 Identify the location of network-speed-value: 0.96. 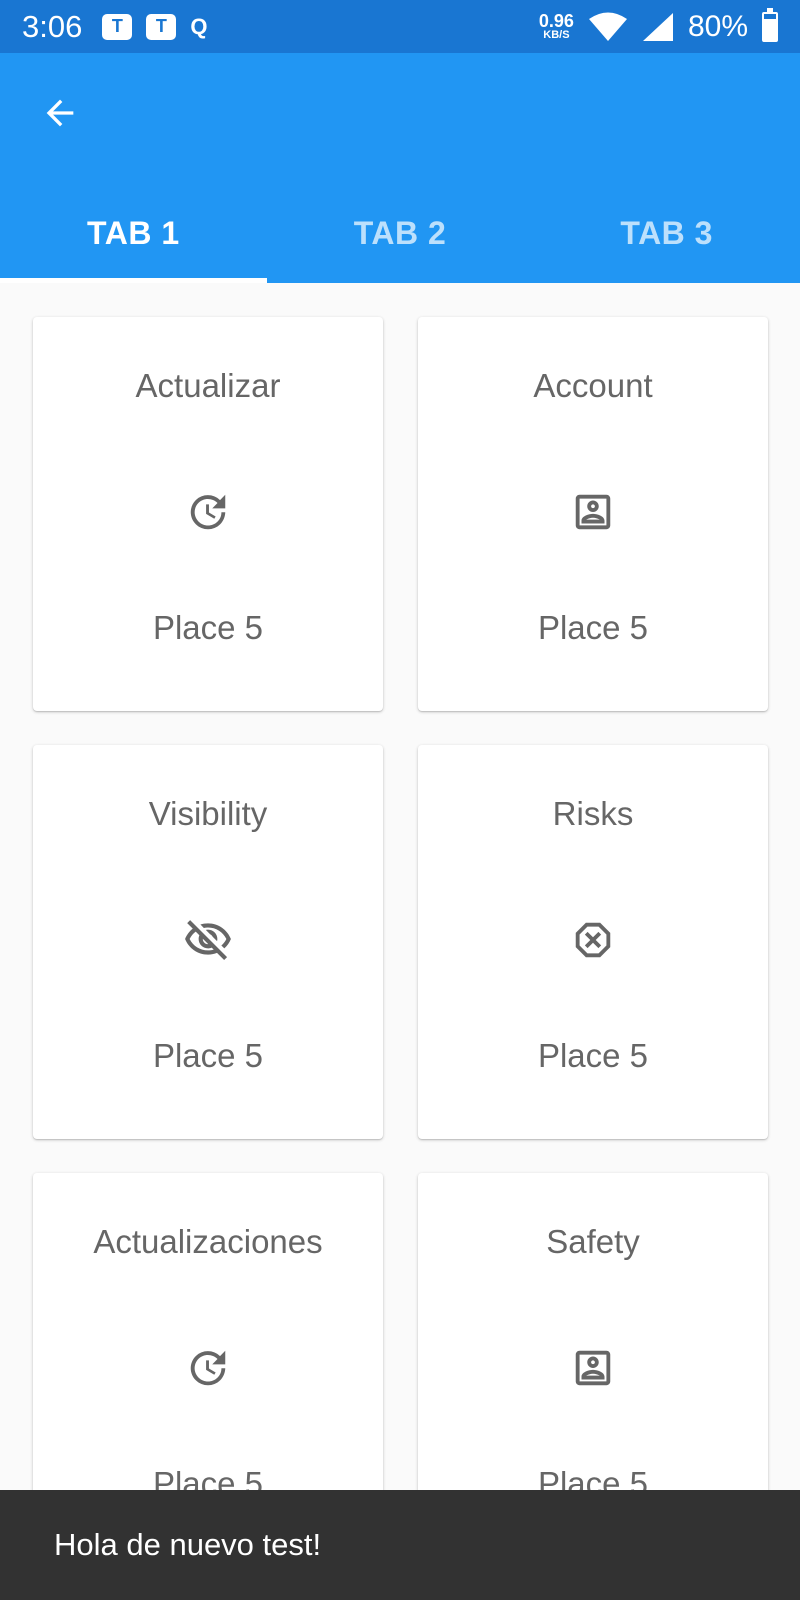
(556, 21).